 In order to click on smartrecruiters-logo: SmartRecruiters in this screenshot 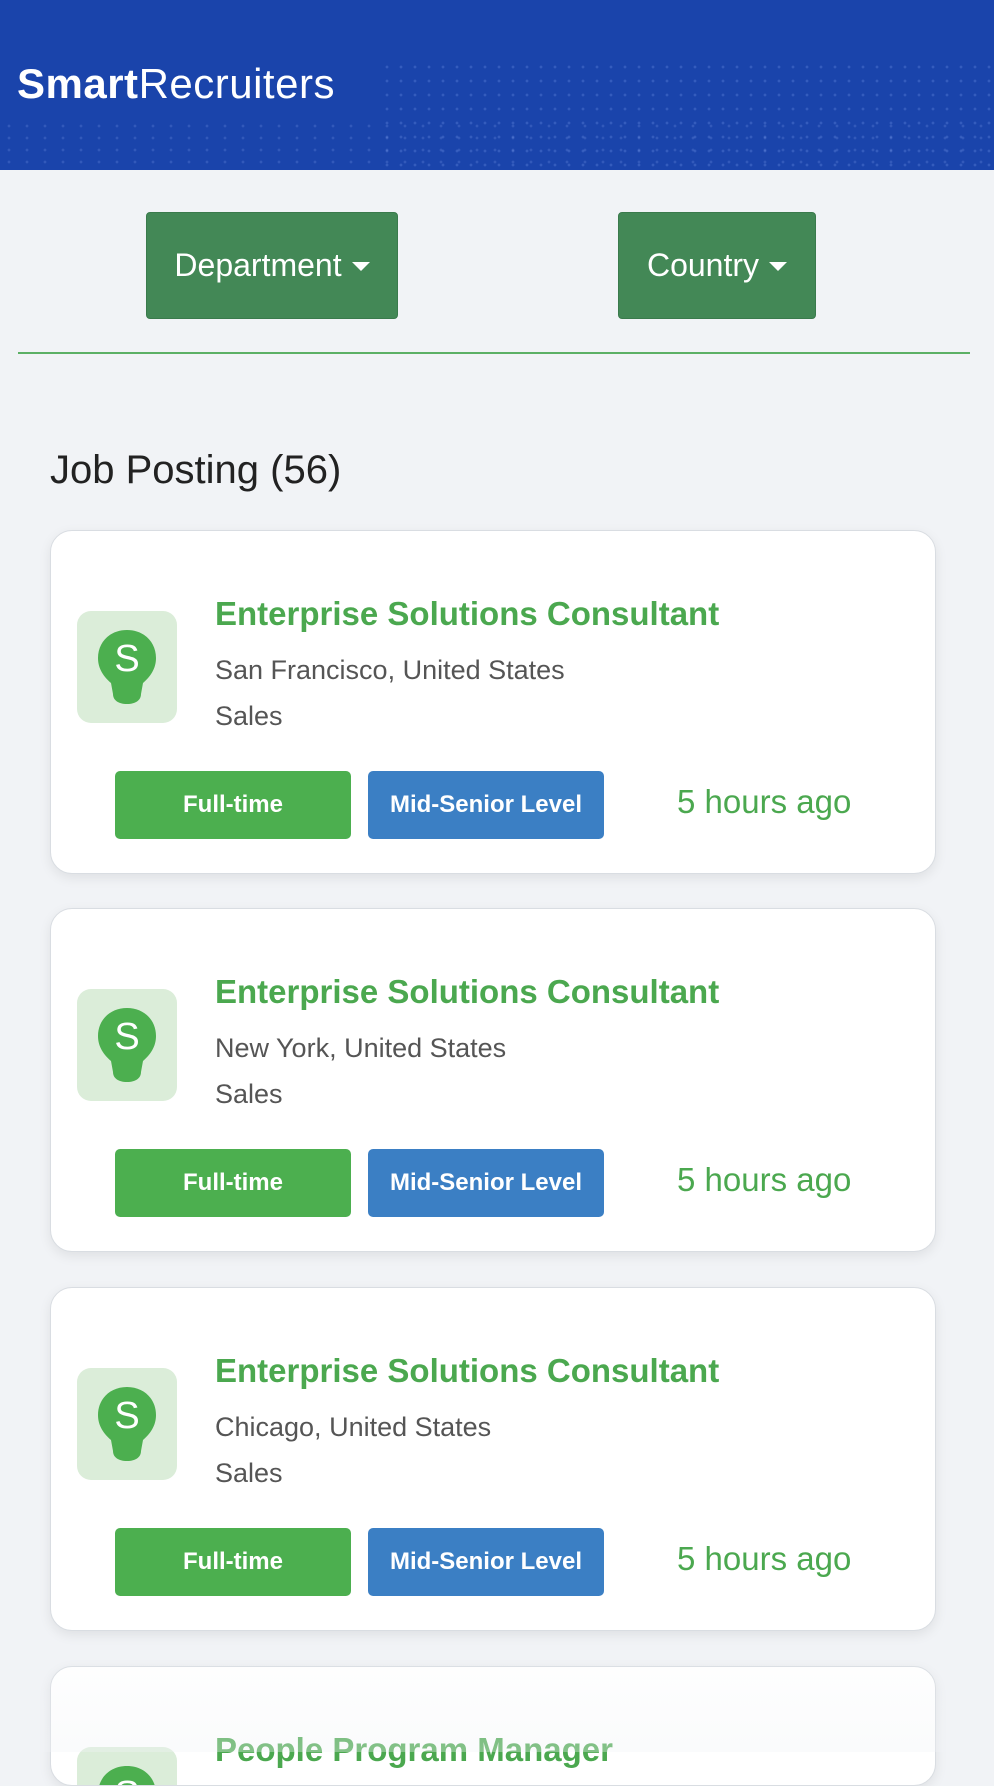, I will do `click(176, 84)`.